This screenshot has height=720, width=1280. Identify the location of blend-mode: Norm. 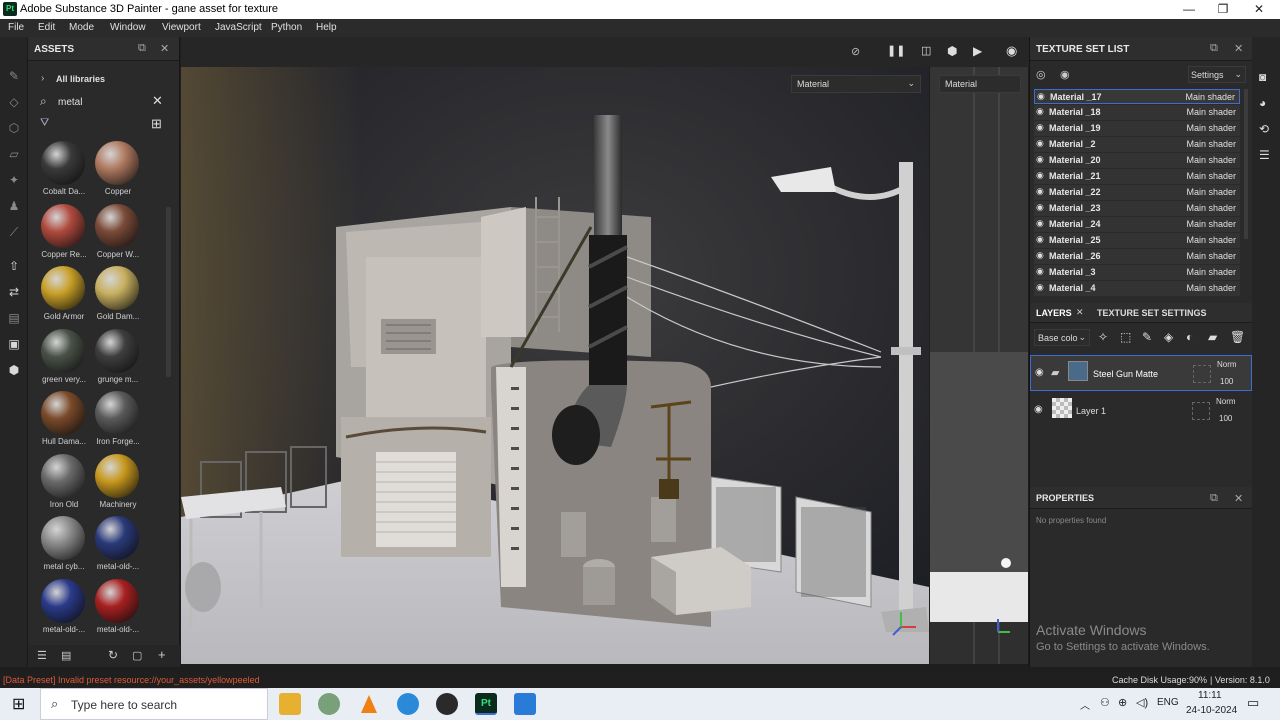
(1226, 401).